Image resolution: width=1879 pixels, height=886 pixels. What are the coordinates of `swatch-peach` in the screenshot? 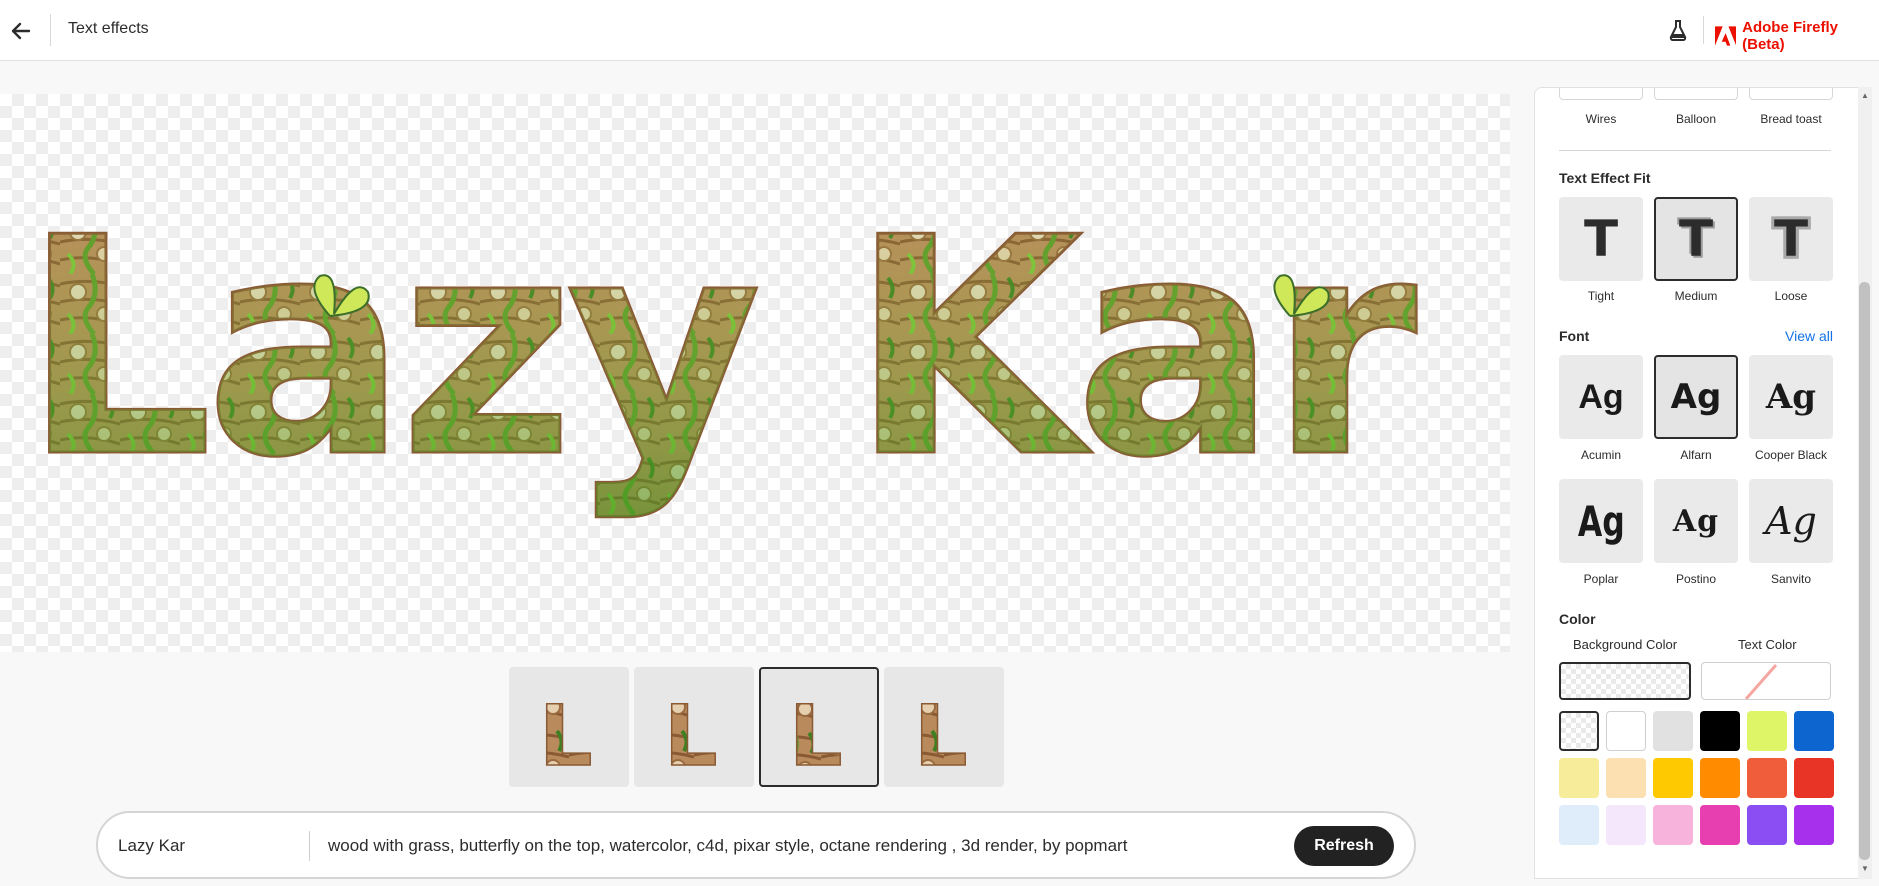 It's located at (1626, 778).